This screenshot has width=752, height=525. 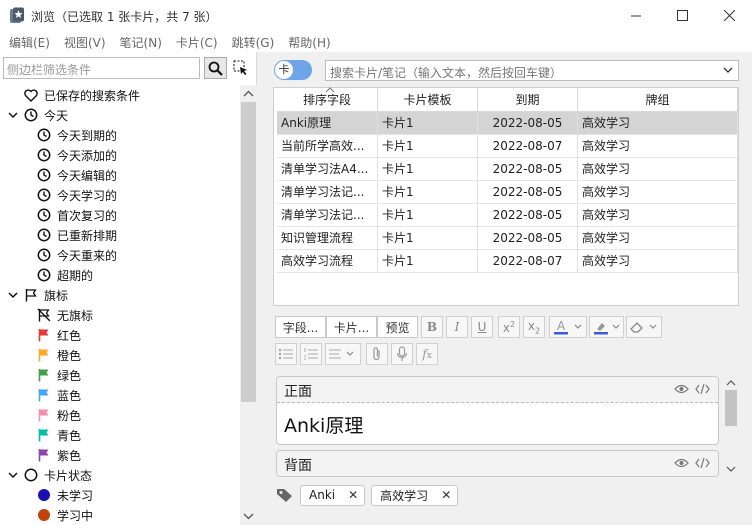 I want to click on sidebar-item-label: 未学习, so click(x=75, y=495).